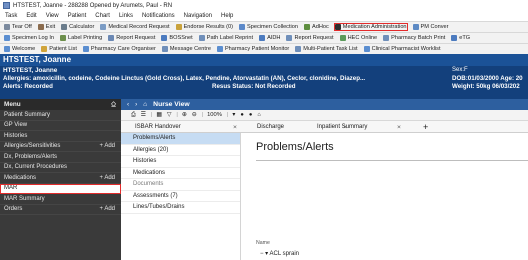 This screenshot has width=528, height=260. What do you see at coordinates (208, 27) in the screenshot?
I see `toolbar-label: Endorse Results (0)` at bounding box center [208, 27].